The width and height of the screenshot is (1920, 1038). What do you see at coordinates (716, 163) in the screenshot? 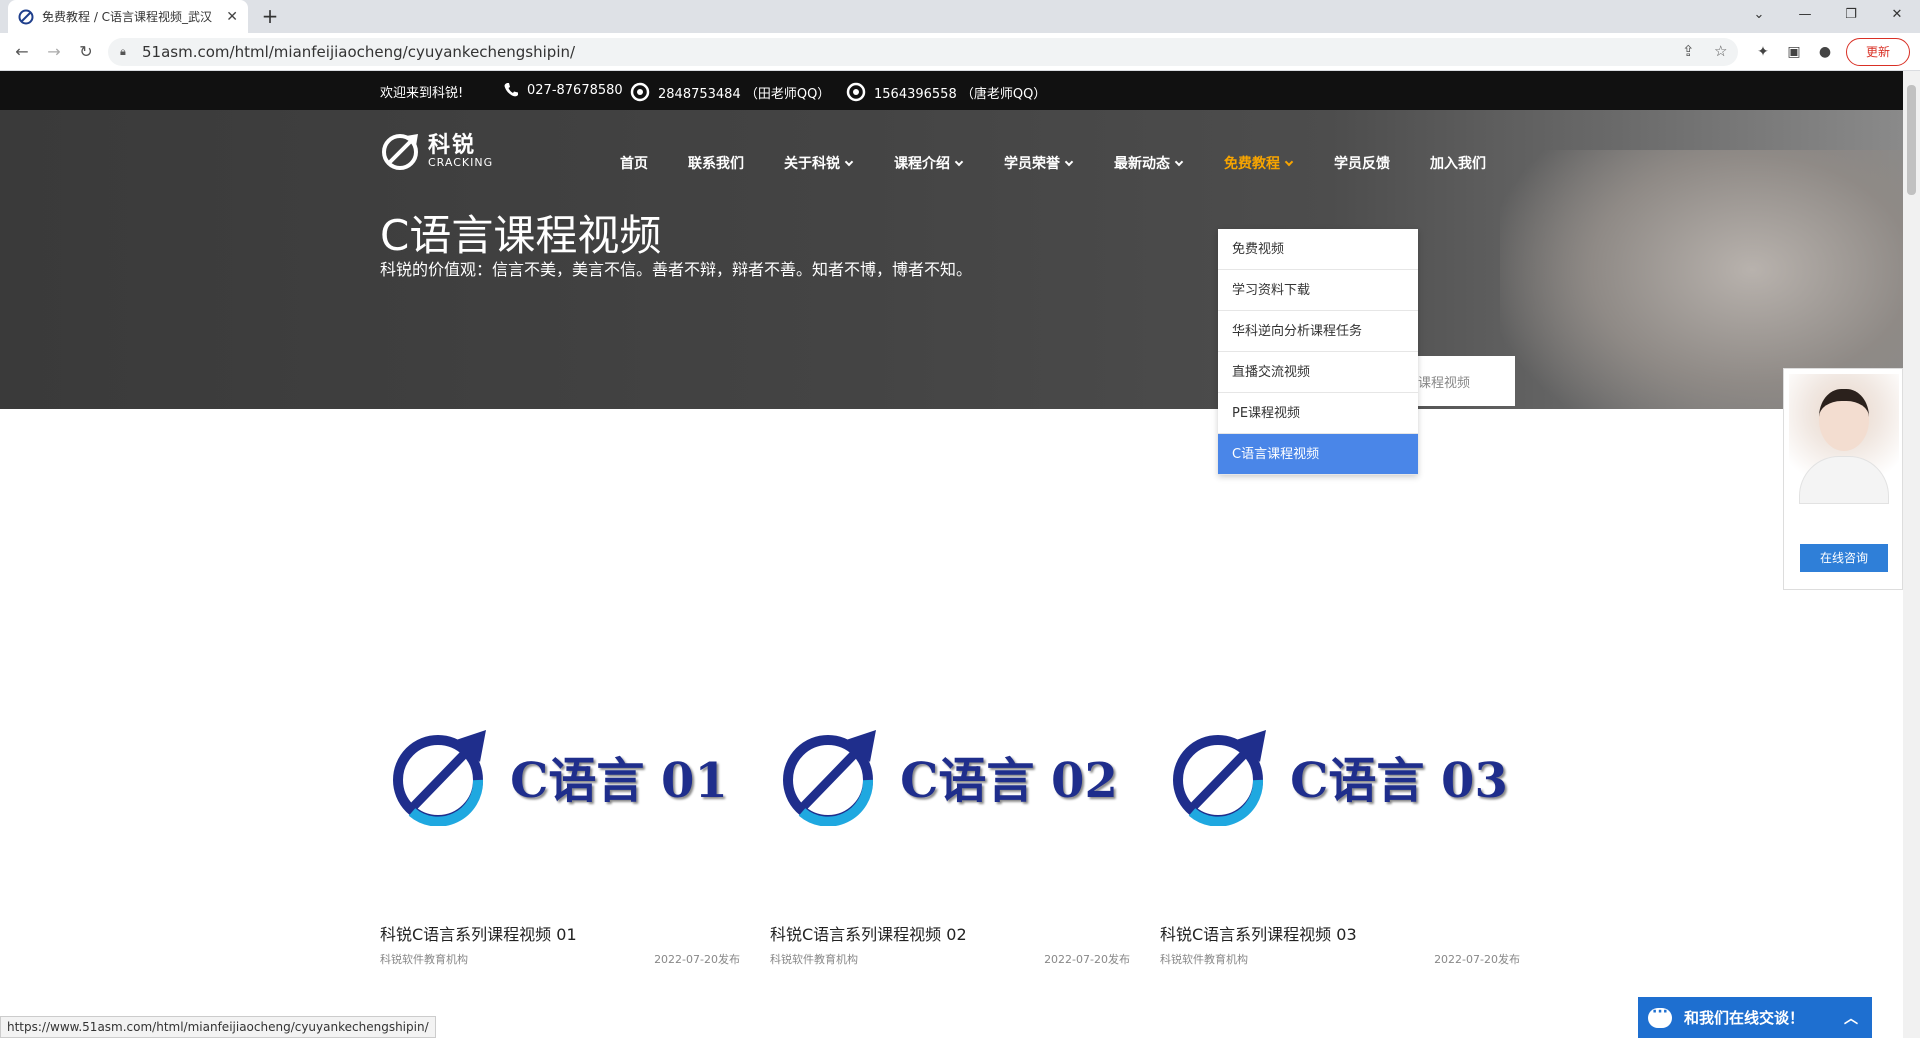
I see `nav-contact: 联系我们` at bounding box center [716, 163].